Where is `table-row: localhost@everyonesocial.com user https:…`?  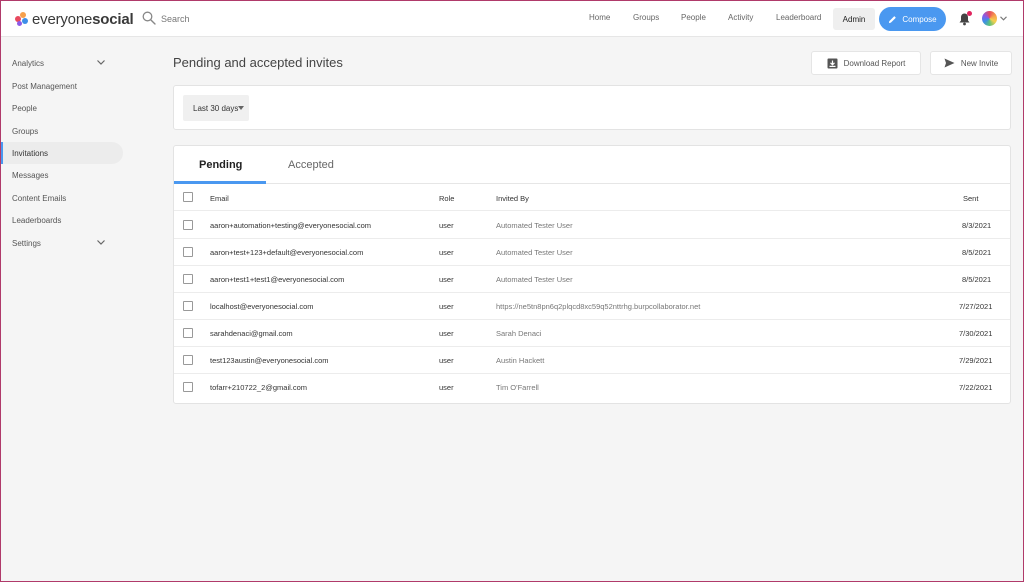
table-row: localhost@everyonesocial.com user https:… is located at coordinates (592, 306).